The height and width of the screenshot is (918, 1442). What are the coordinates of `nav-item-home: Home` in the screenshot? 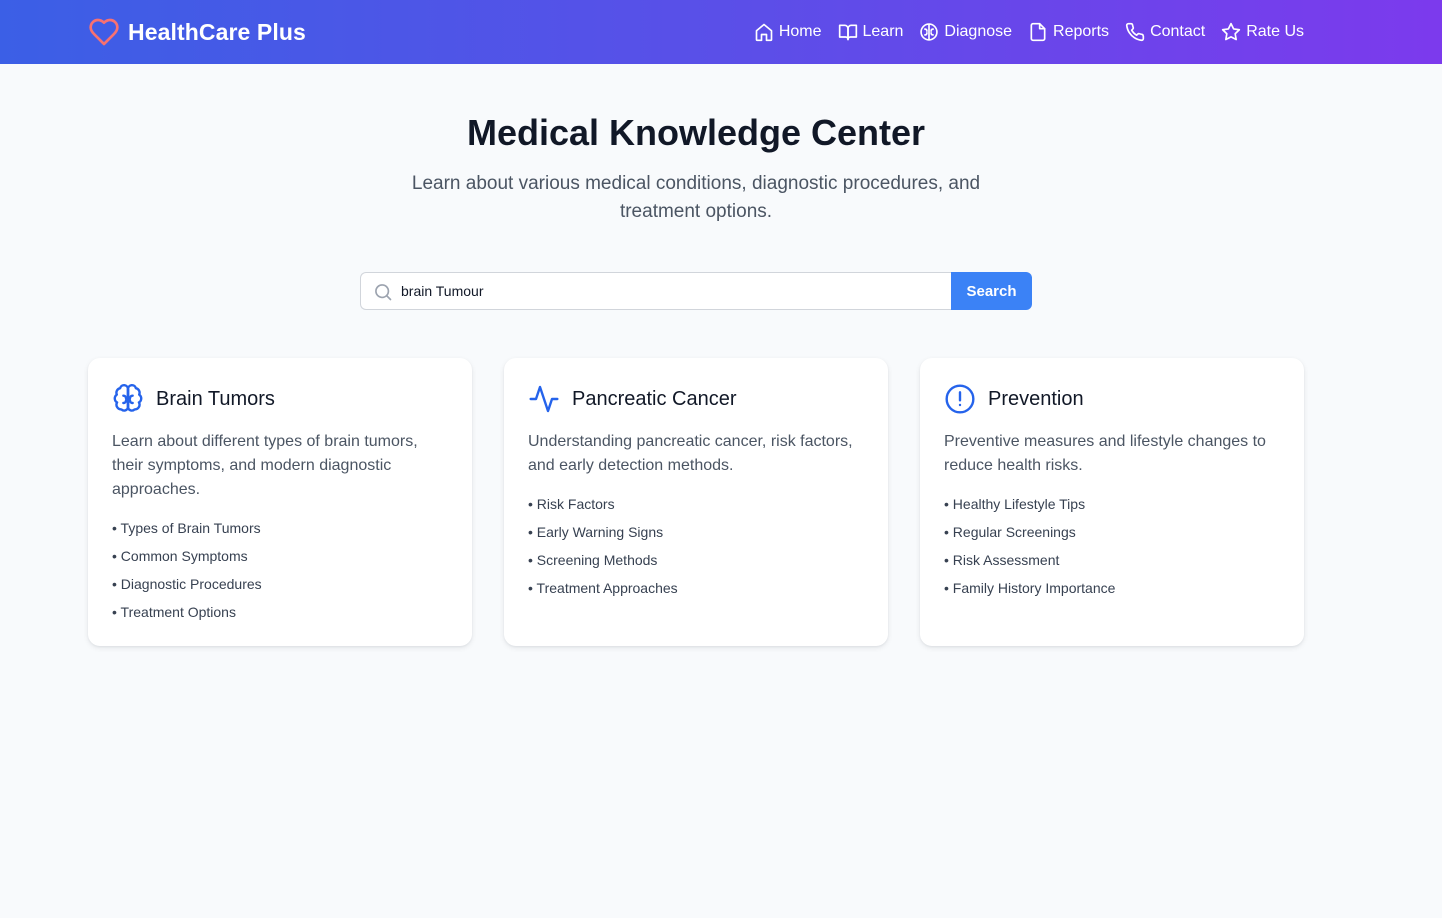 It's located at (788, 32).